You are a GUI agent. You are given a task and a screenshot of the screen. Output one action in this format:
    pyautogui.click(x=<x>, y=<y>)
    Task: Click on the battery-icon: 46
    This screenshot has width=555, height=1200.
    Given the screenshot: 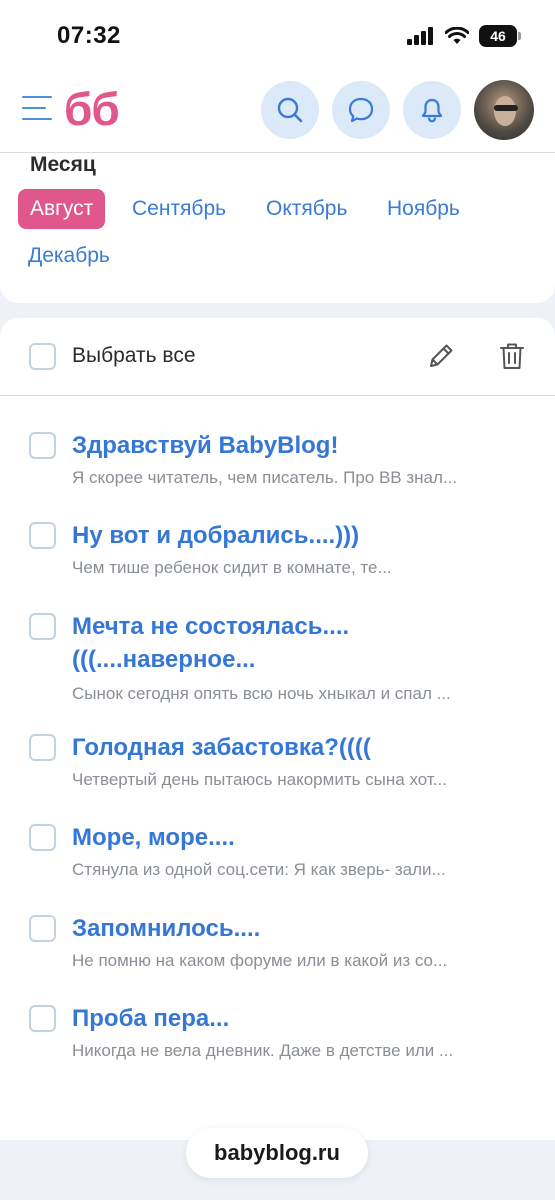 What is the action you would take?
    pyautogui.click(x=500, y=36)
    